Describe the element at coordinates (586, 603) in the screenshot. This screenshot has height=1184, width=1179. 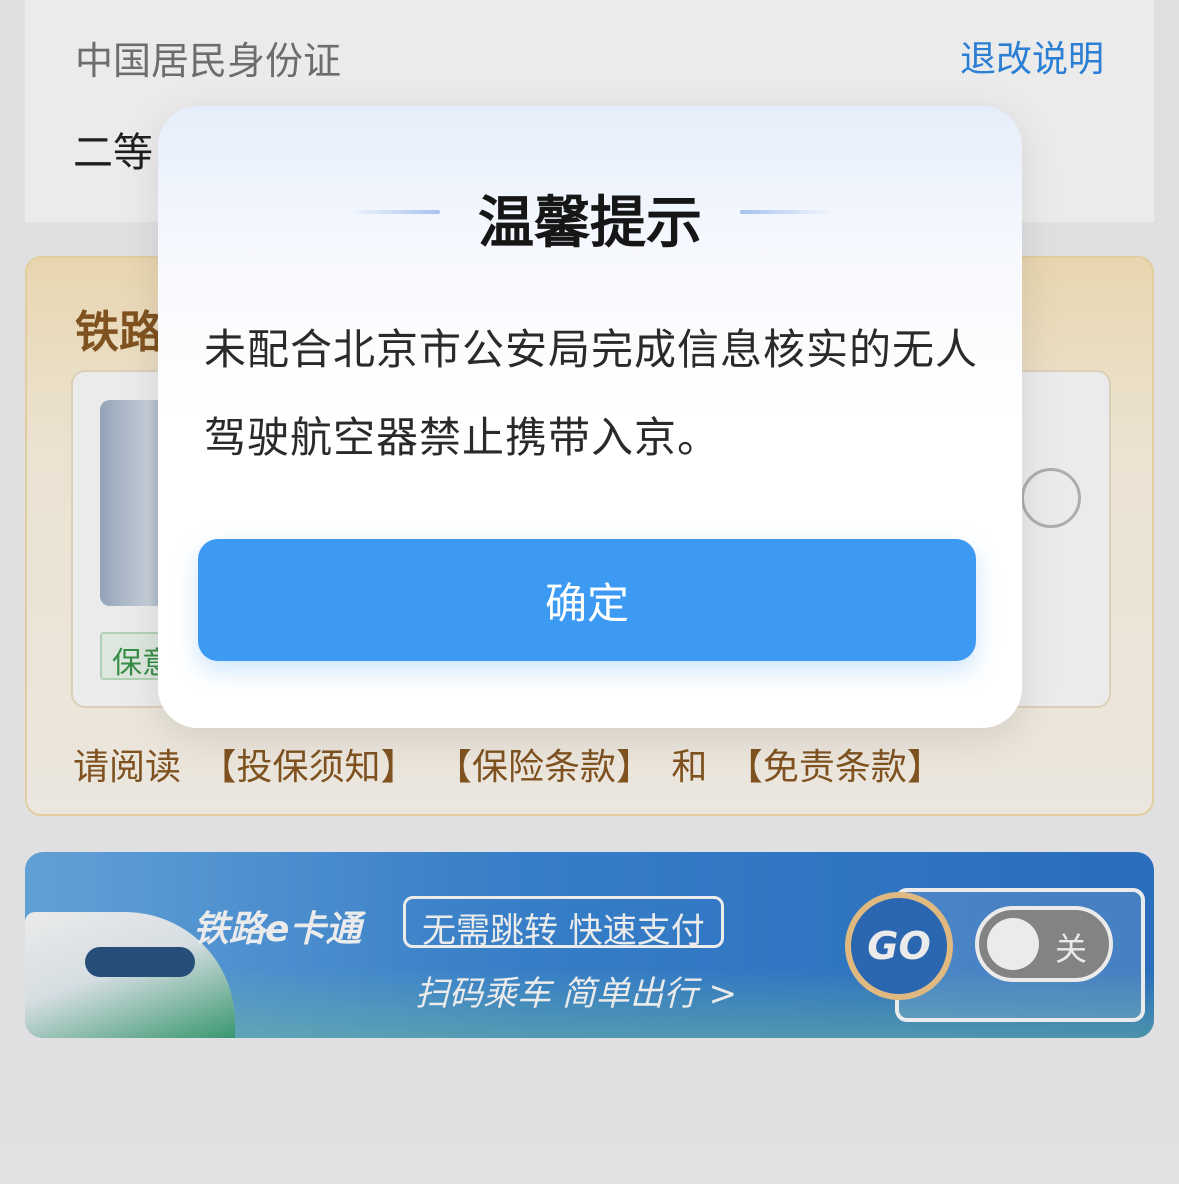
I see `confirm-button-label: 确定` at that location.